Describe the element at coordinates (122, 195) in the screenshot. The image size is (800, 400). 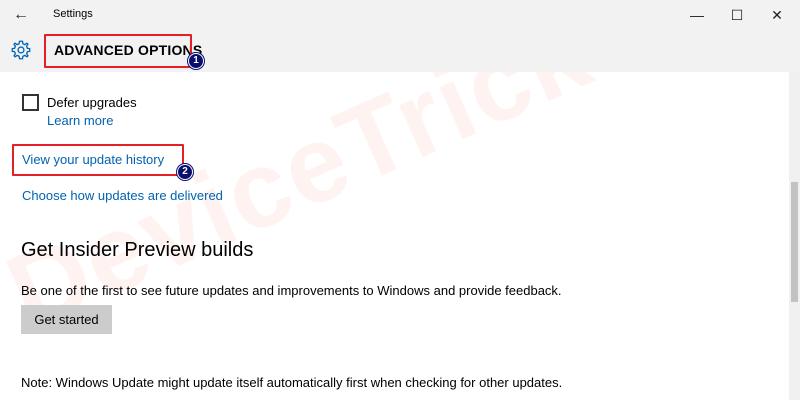
I see `choose-delivery-link: Choose how updates are delivered` at that location.